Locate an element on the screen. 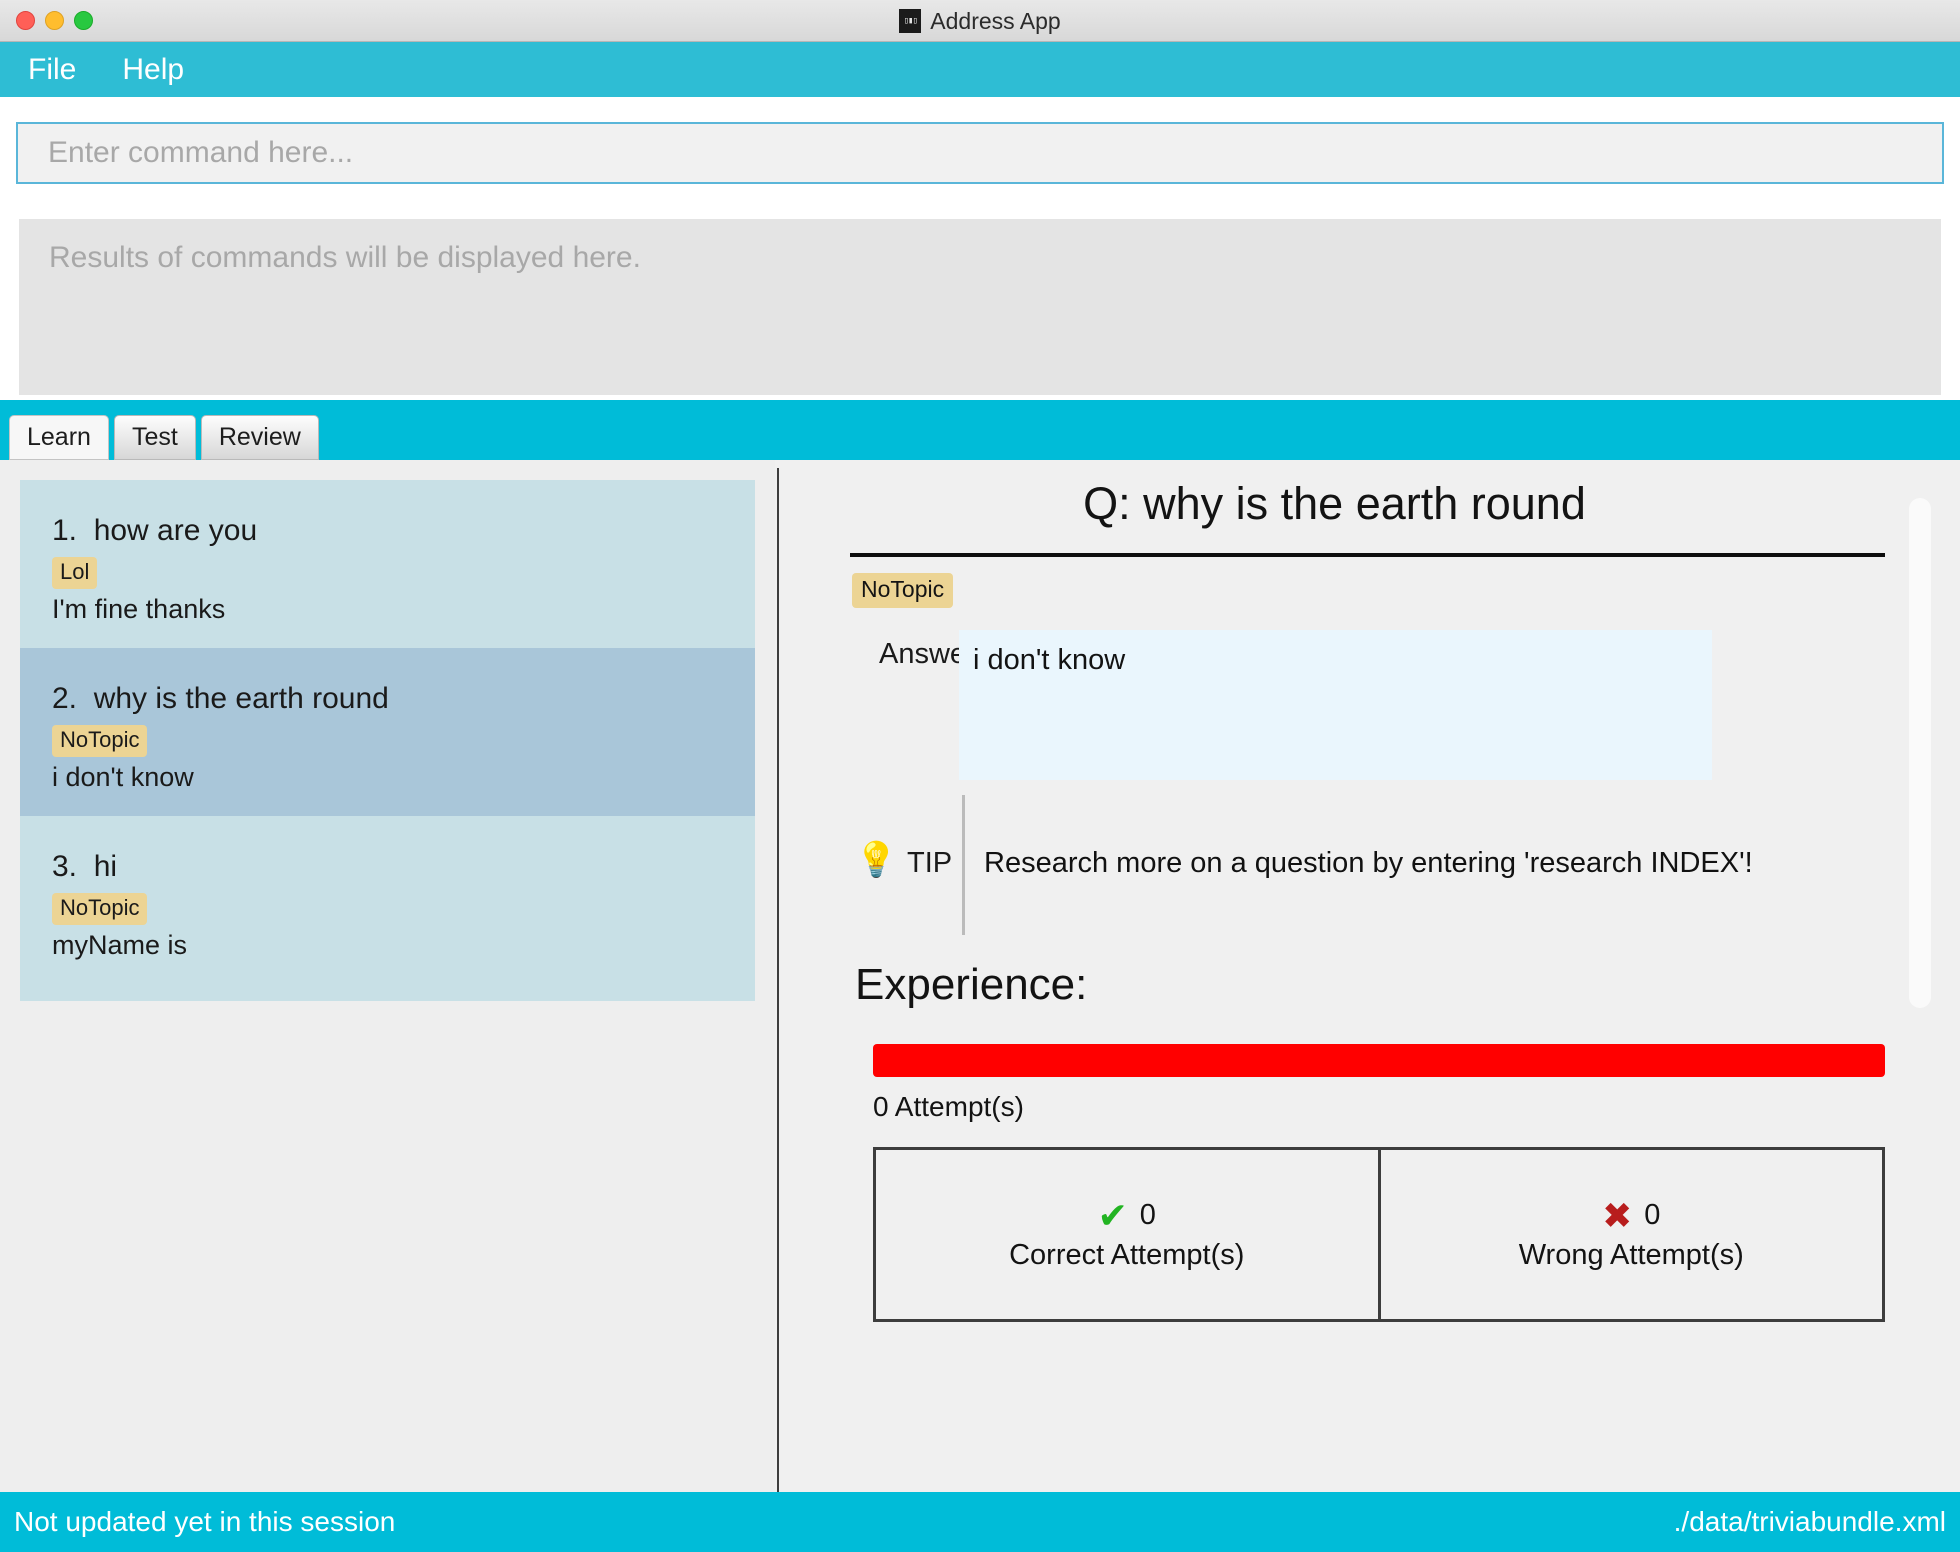 Image resolution: width=1960 pixels, height=1552 pixels. wrong-attempts-count: 0 is located at coordinates (1652, 1215).